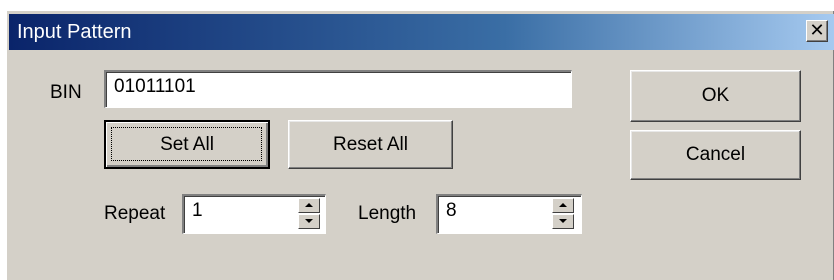 This screenshot has height=280, width=834. I want to click on window-title: Input Pattern, so click(74, 32).